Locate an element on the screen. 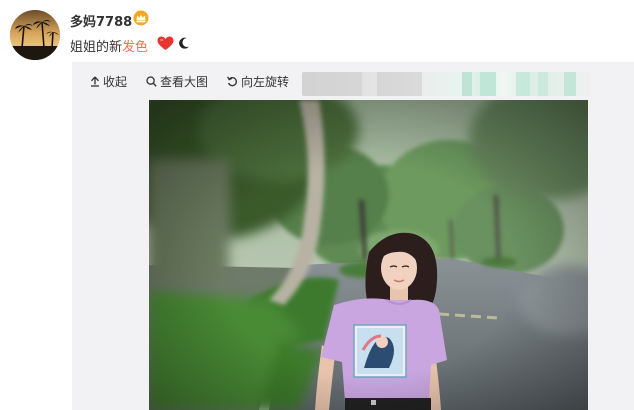  post-text: 姐姐的新发色 is located at coordinates (109, 45).